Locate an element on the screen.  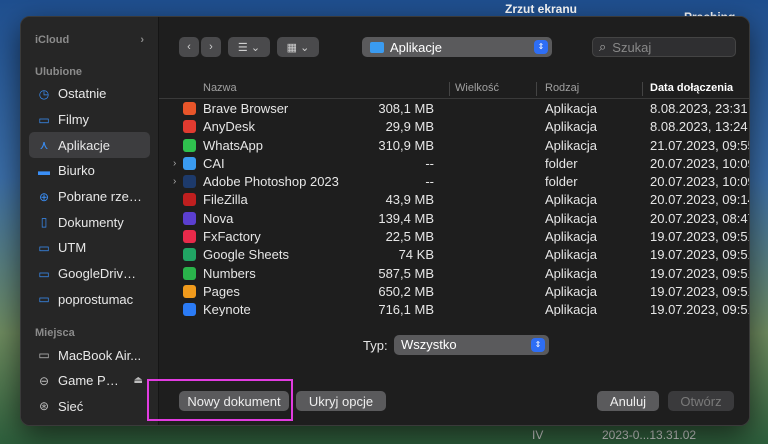
favorites-item-label: Biurko is located at coordinates (76, 171).